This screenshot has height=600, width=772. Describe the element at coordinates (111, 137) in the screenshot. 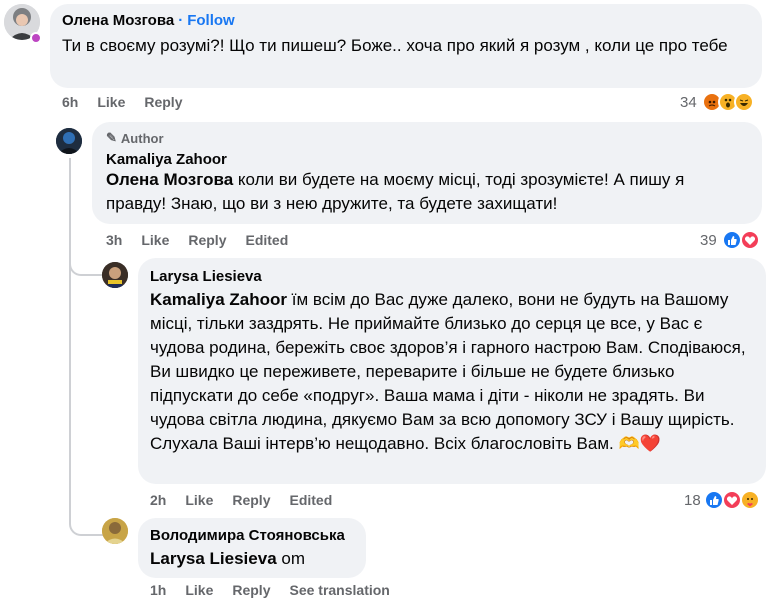

I see `pen-icon: ✎` at that location.